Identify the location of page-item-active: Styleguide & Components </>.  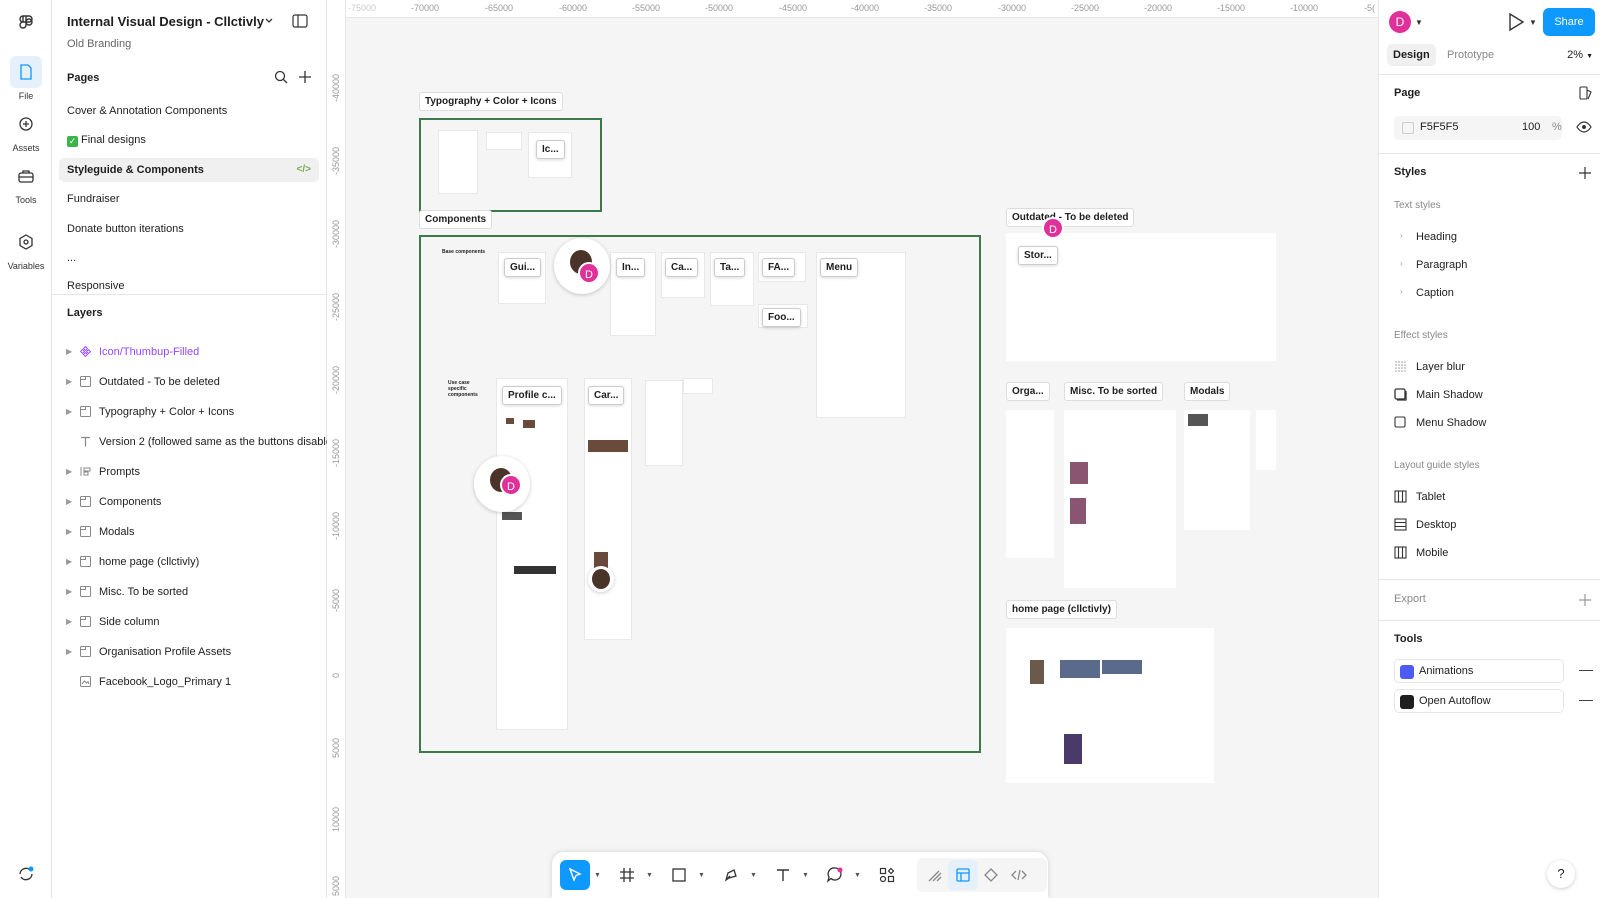
(189, 170).